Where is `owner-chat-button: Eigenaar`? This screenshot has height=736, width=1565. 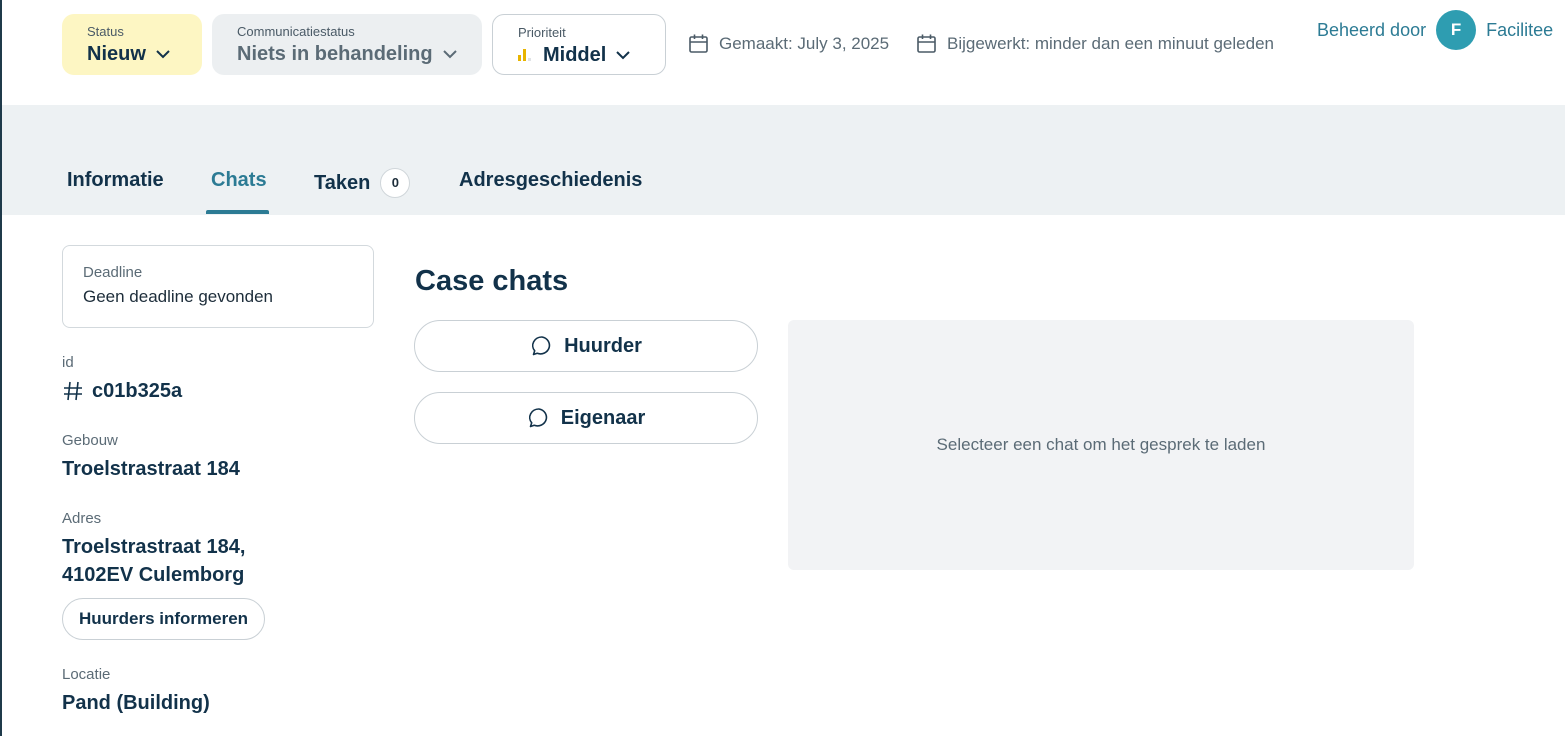
owner-chat-button: Eigenaar is located at coordinates (586, 418).